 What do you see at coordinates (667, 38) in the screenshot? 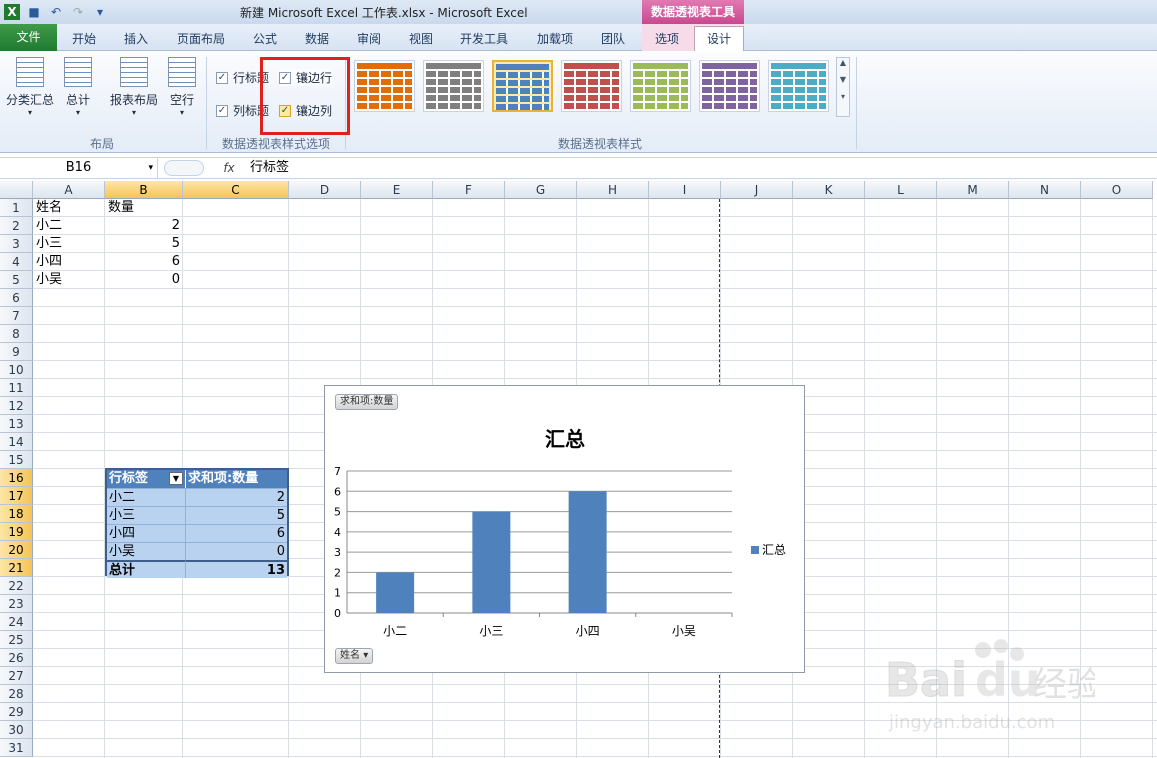
I see `tab-options: 选项` at bounding box center [667, 38].